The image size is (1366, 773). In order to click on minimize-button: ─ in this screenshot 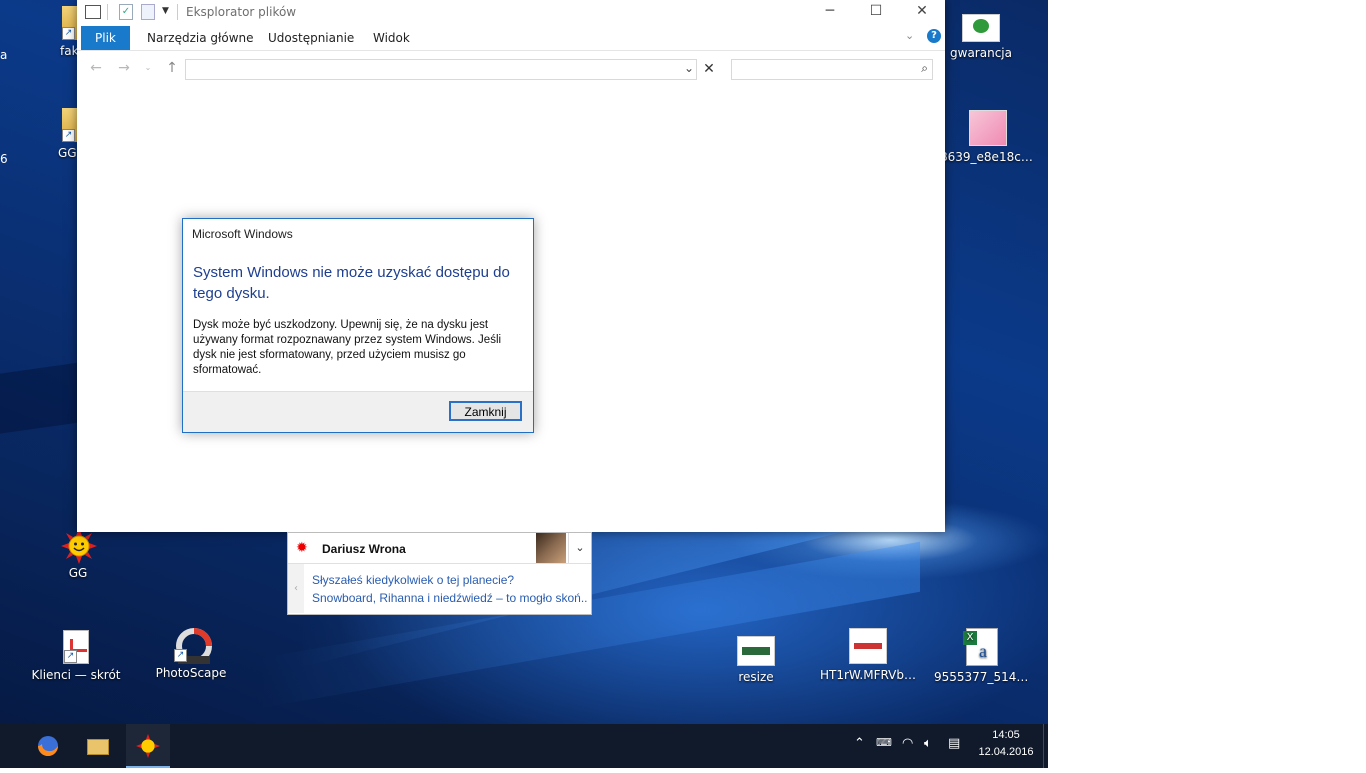, I will do `click(830, 12)`.